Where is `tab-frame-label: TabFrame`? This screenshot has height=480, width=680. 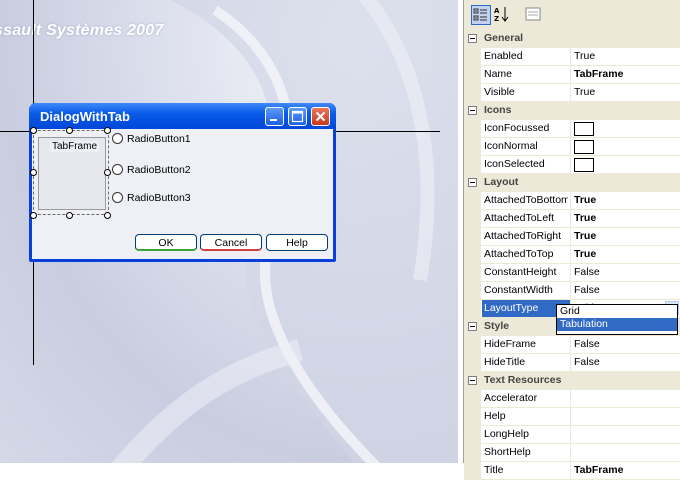
tab-frame-label: TabFrame is located at coordinates (75, 146).